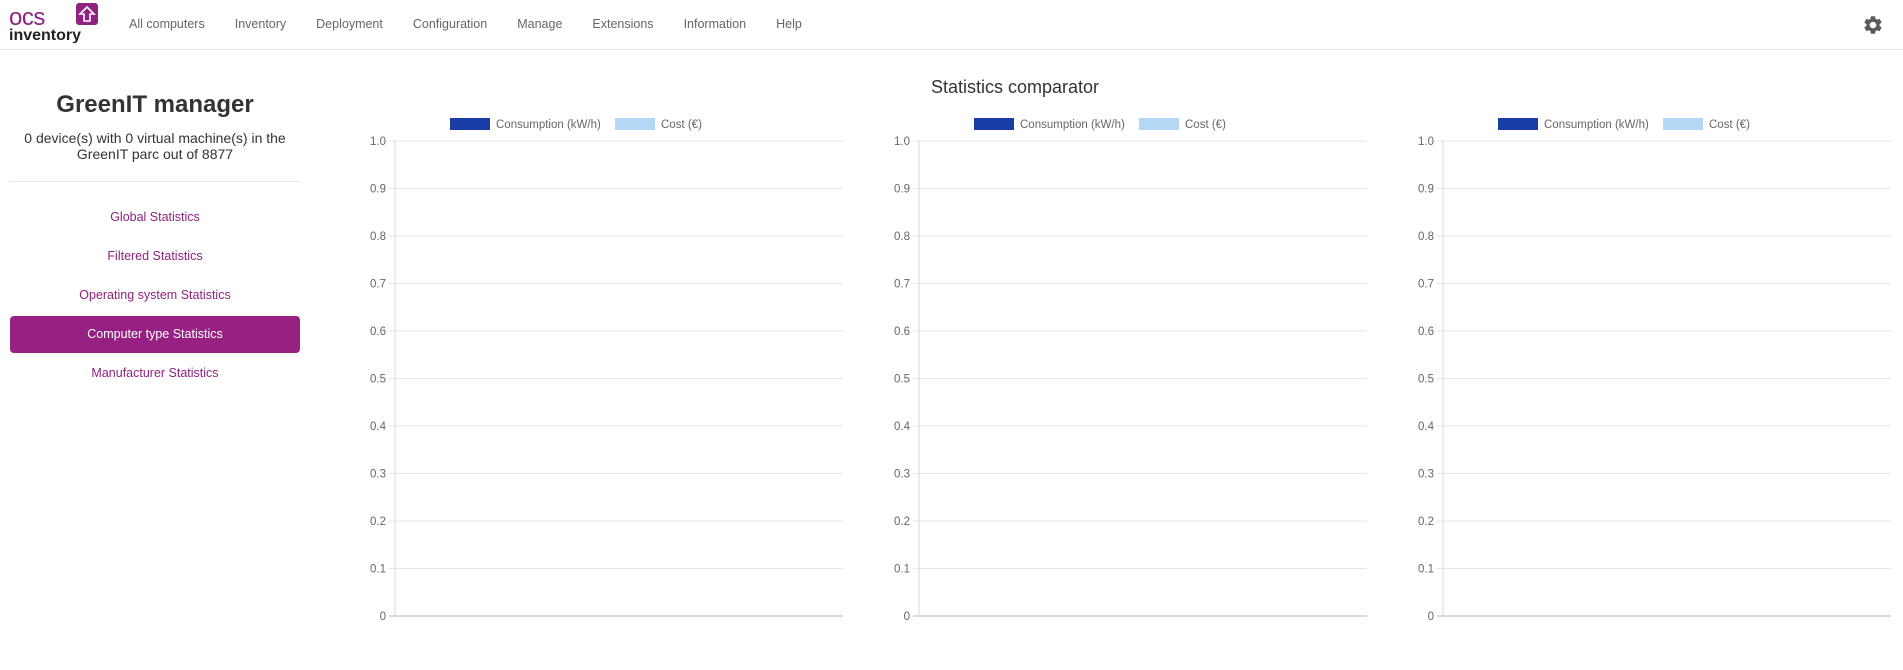 This screenshot has width=1903, height=670. Describe the element at coordinates (45, 35) in the screenshot. I see `logo-bottom-text: inventory` at that location.